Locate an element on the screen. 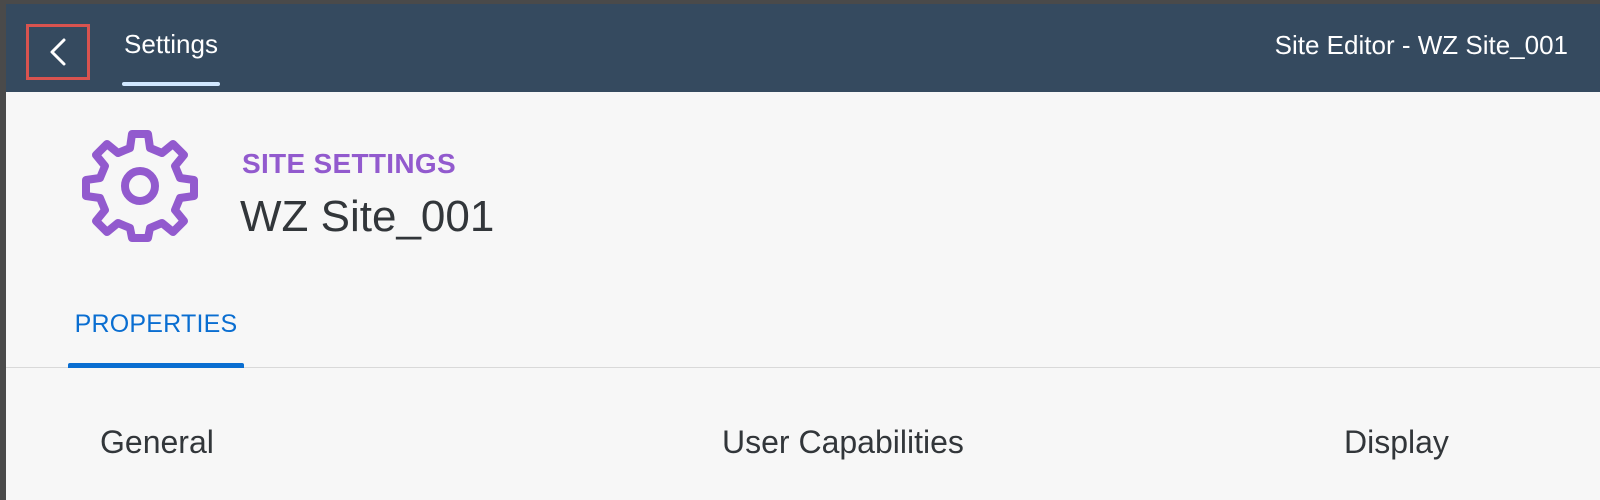  tab-settings-label: Settings is located at coordinates (171, 43).